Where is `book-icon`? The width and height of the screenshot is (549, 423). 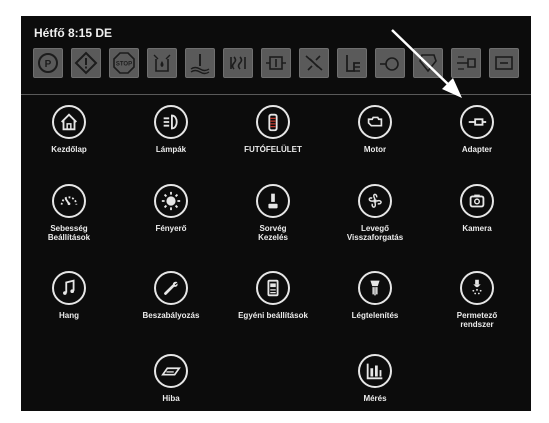
book-icon is located at coordinates (171, 371).